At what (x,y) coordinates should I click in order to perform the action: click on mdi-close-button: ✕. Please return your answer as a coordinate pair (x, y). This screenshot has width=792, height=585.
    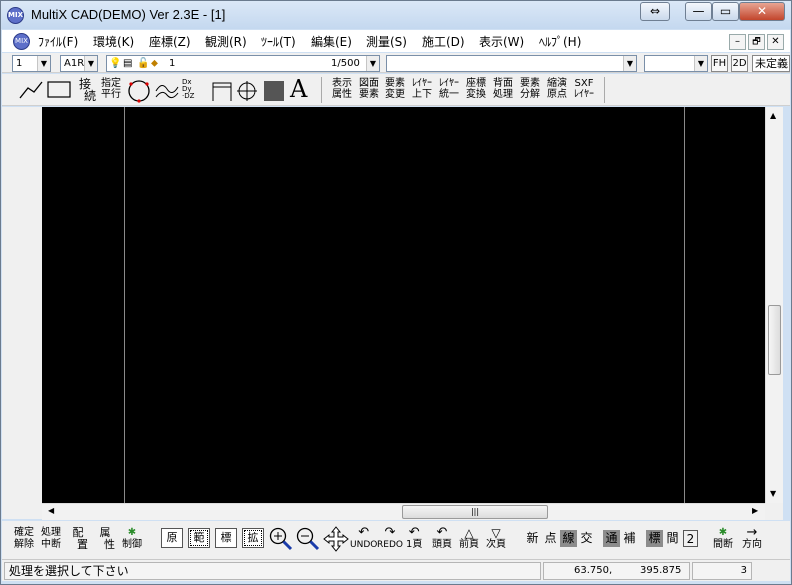
    Looking at the image, I should click on (775, 42).